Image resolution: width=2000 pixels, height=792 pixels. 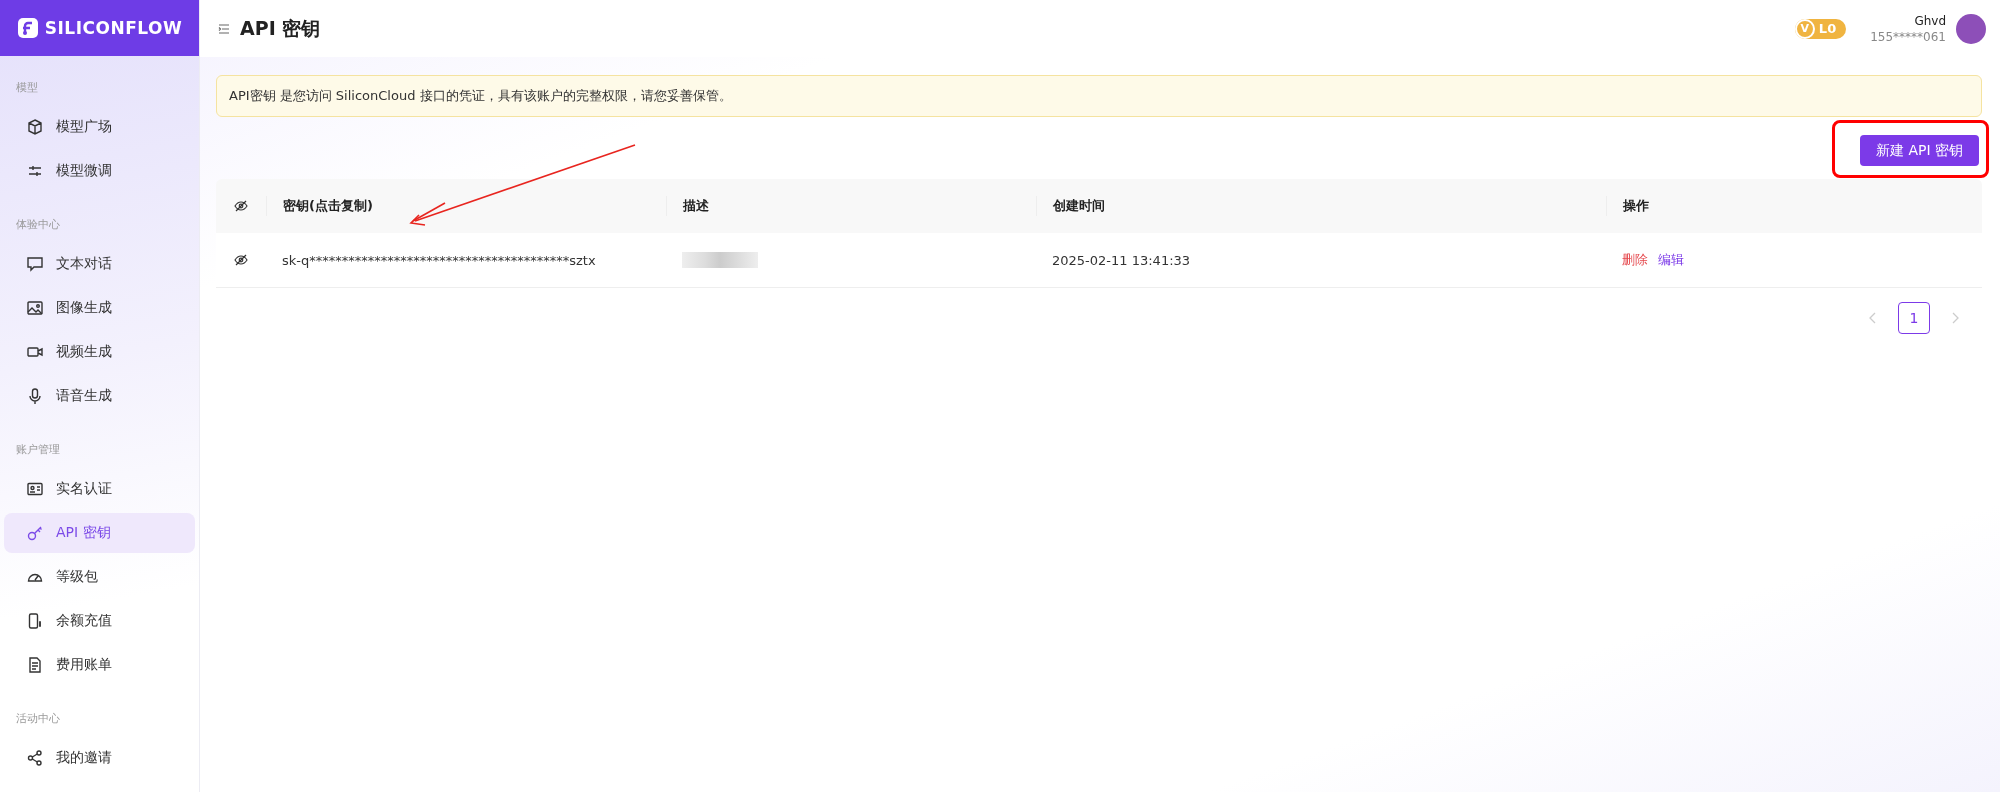 What do you see at coordinates (696, 206) in the screenshot?
I see `column-header: 描述` at bounding box center [696, 206].